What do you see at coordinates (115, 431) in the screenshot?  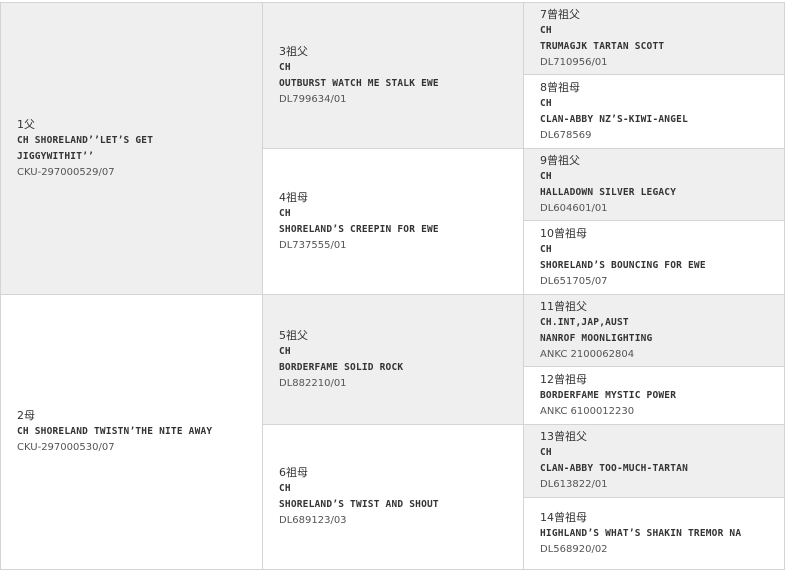 I see `dog-name: CH SHORELAND TWISTN’THE NITE AWAY` at bounding box center [115, 431].